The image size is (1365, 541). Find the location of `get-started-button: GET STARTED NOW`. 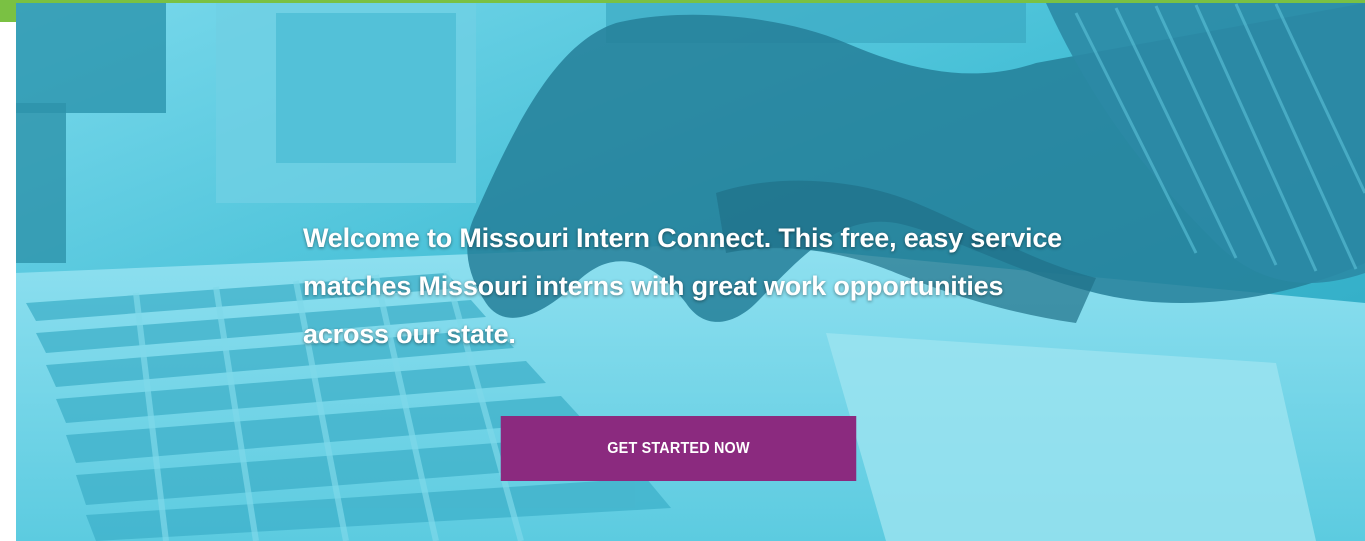

get-started-button: GET STARTED NOW is located at coordinates (678, 448).